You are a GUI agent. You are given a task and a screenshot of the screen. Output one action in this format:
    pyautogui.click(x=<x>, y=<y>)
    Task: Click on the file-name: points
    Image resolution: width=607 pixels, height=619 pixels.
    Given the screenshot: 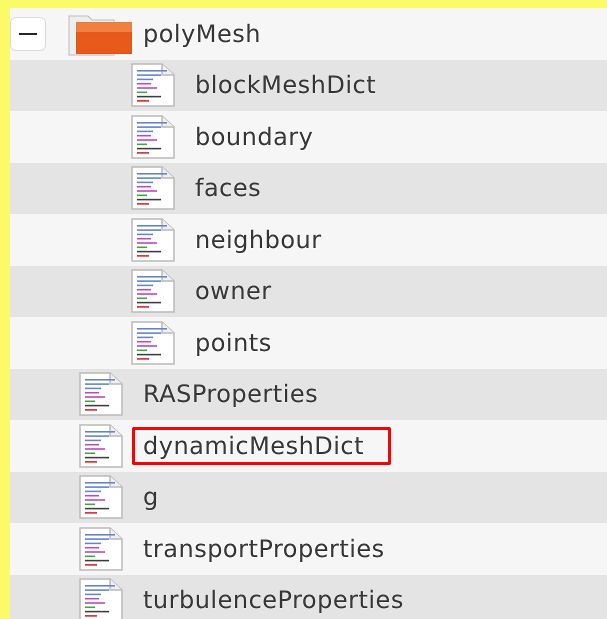 What is the action you would take?
    pyautogui.click(x=233, y=343)
    